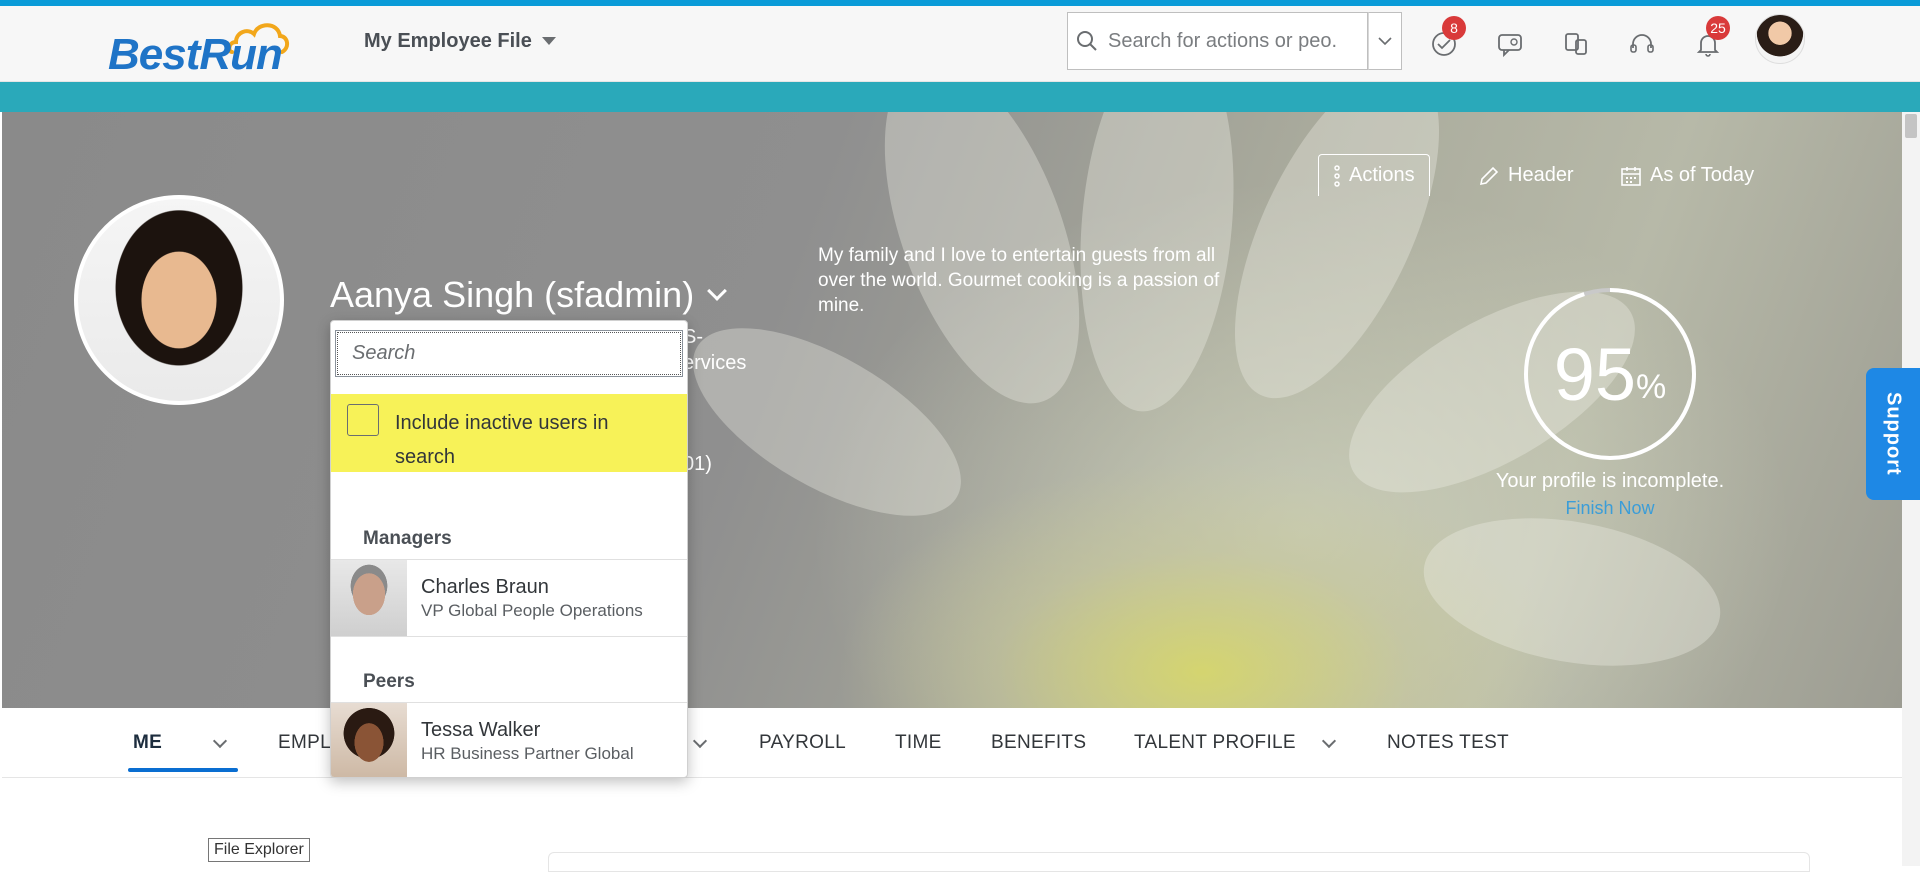 The width and height of the screenshot is (1920, 872). Describe the element at coordinates (960, 97) in the screenshot. I see `teal-band` at that location.